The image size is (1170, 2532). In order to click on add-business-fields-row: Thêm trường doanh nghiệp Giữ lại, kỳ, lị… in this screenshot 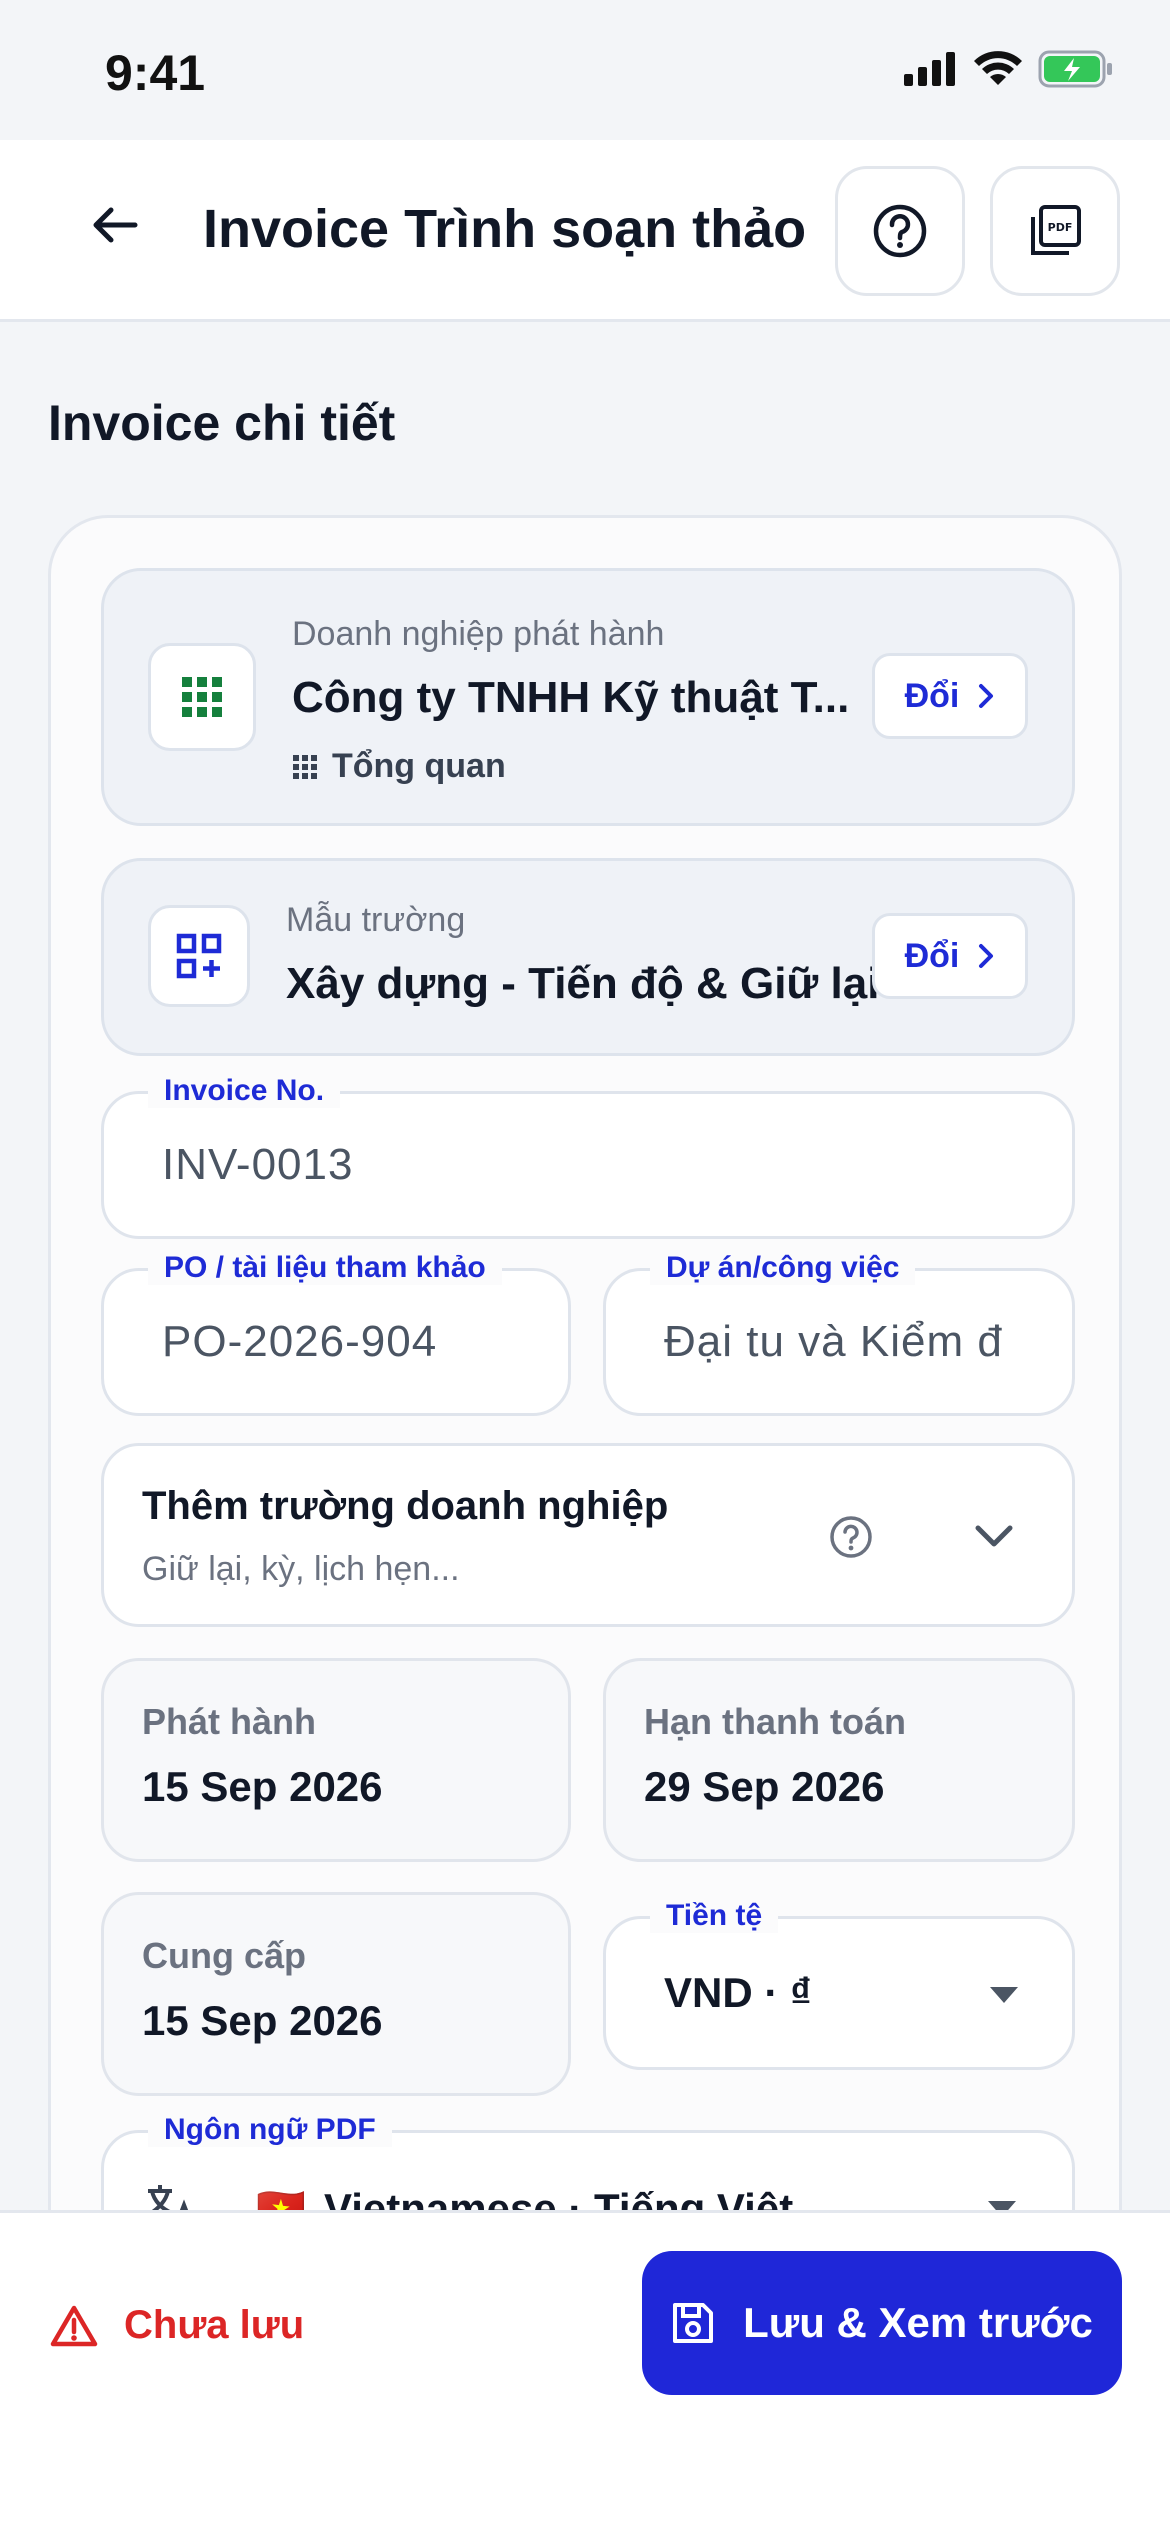, I will do `click(588, 1535)`.